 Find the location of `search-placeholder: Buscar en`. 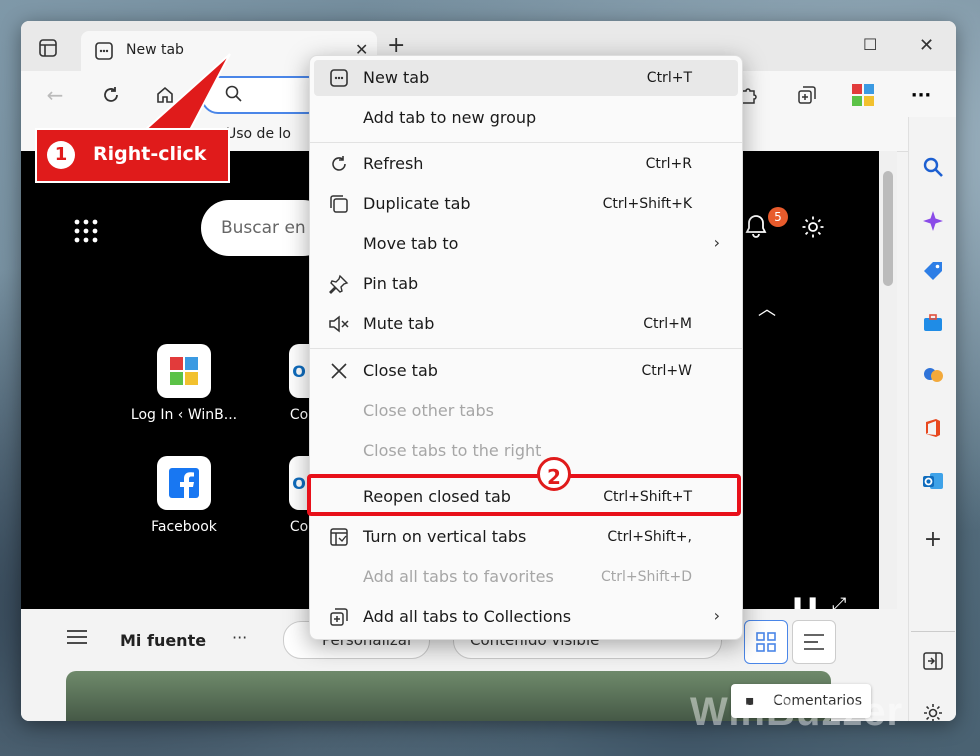

search-placeholder: Buscar en is located at coordinates (263, 228).